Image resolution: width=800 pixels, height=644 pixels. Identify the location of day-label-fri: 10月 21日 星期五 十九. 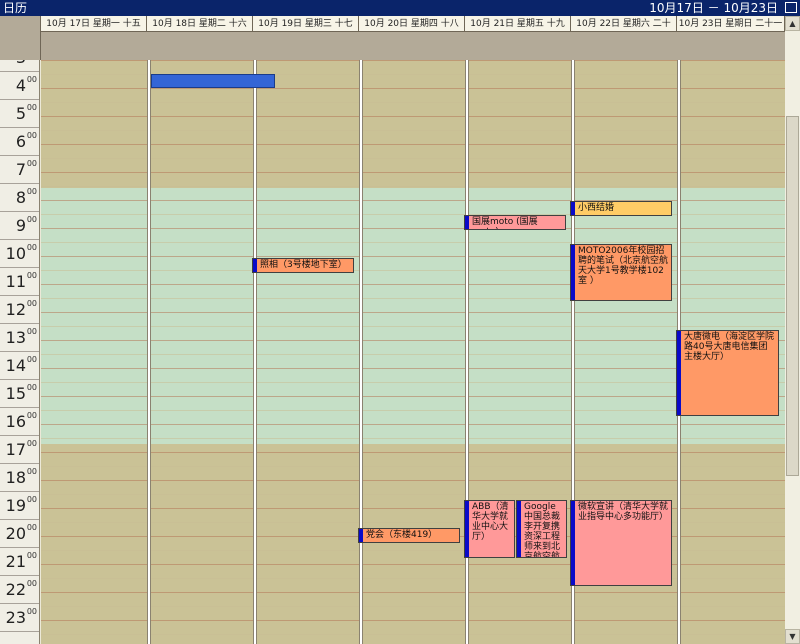
(518, 24).